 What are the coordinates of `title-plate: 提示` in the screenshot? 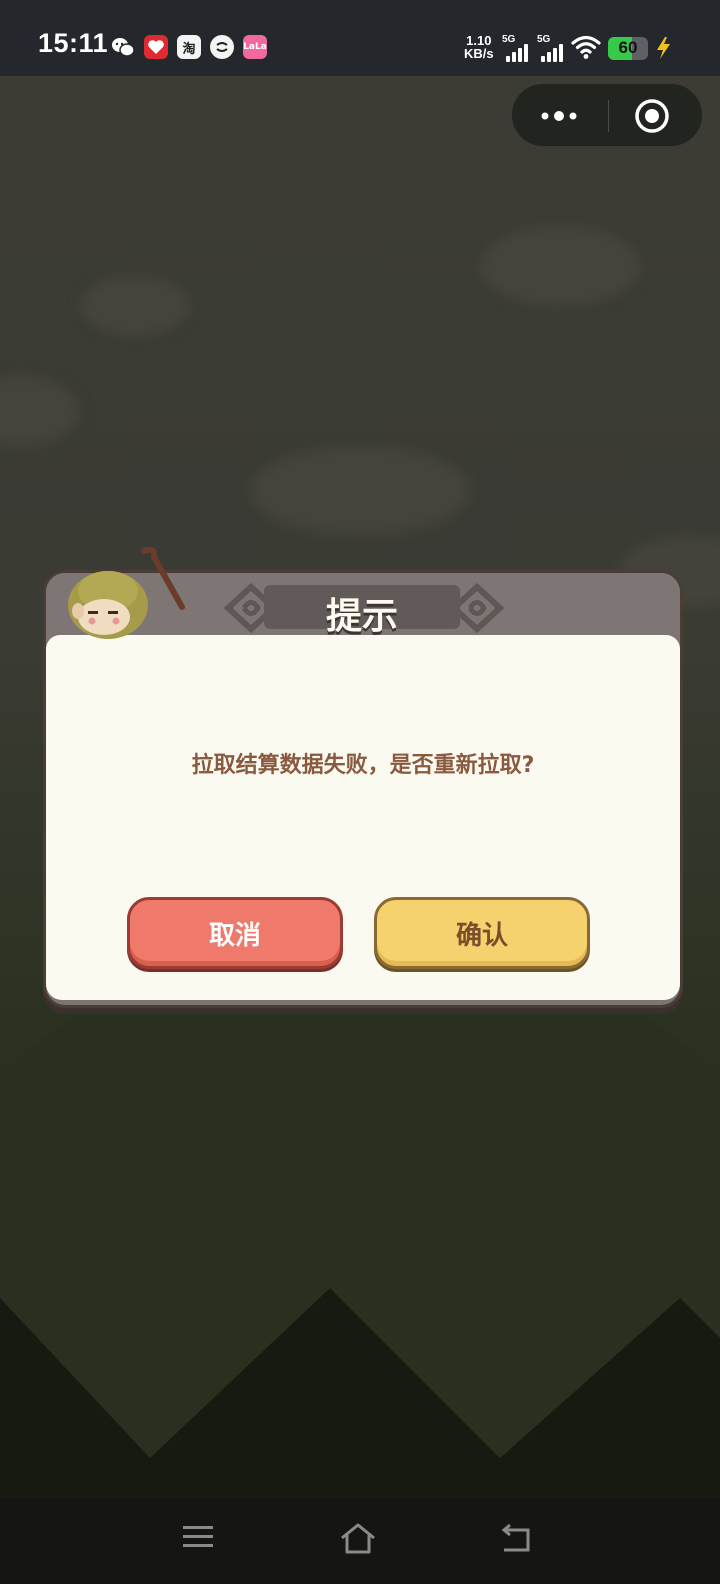 It's located at (362, 611).